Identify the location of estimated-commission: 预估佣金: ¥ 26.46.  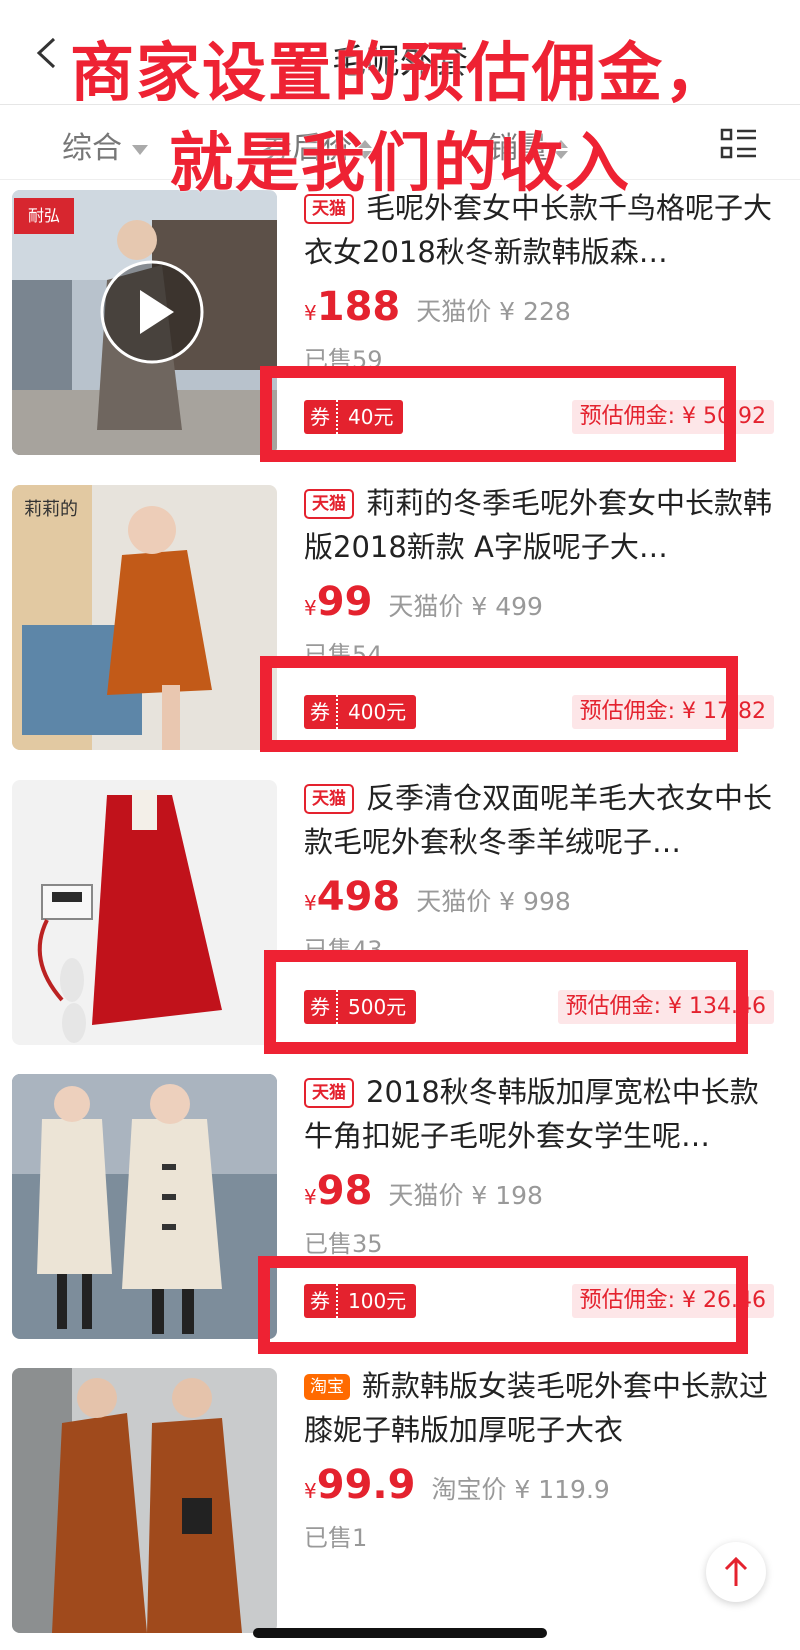
(672, 1301).